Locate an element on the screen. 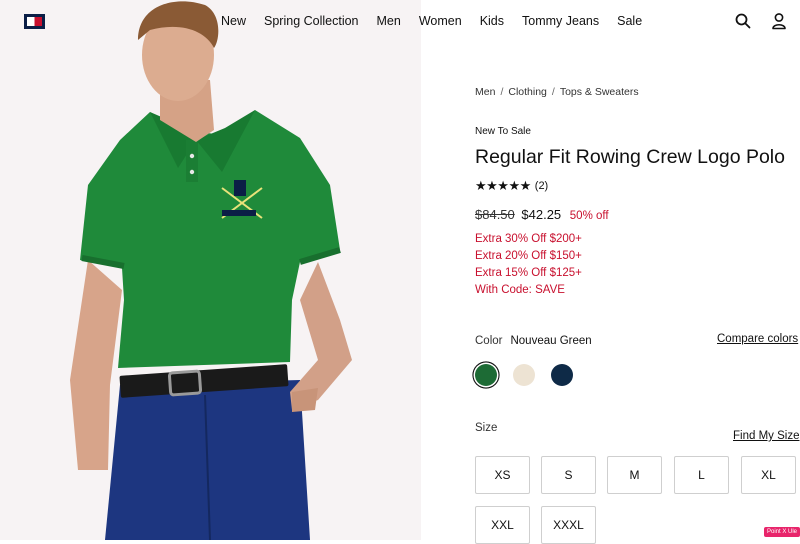 This screenshot has width=800, height=544. tommy-hilfiger-logo is located at coordinates (34, 21).